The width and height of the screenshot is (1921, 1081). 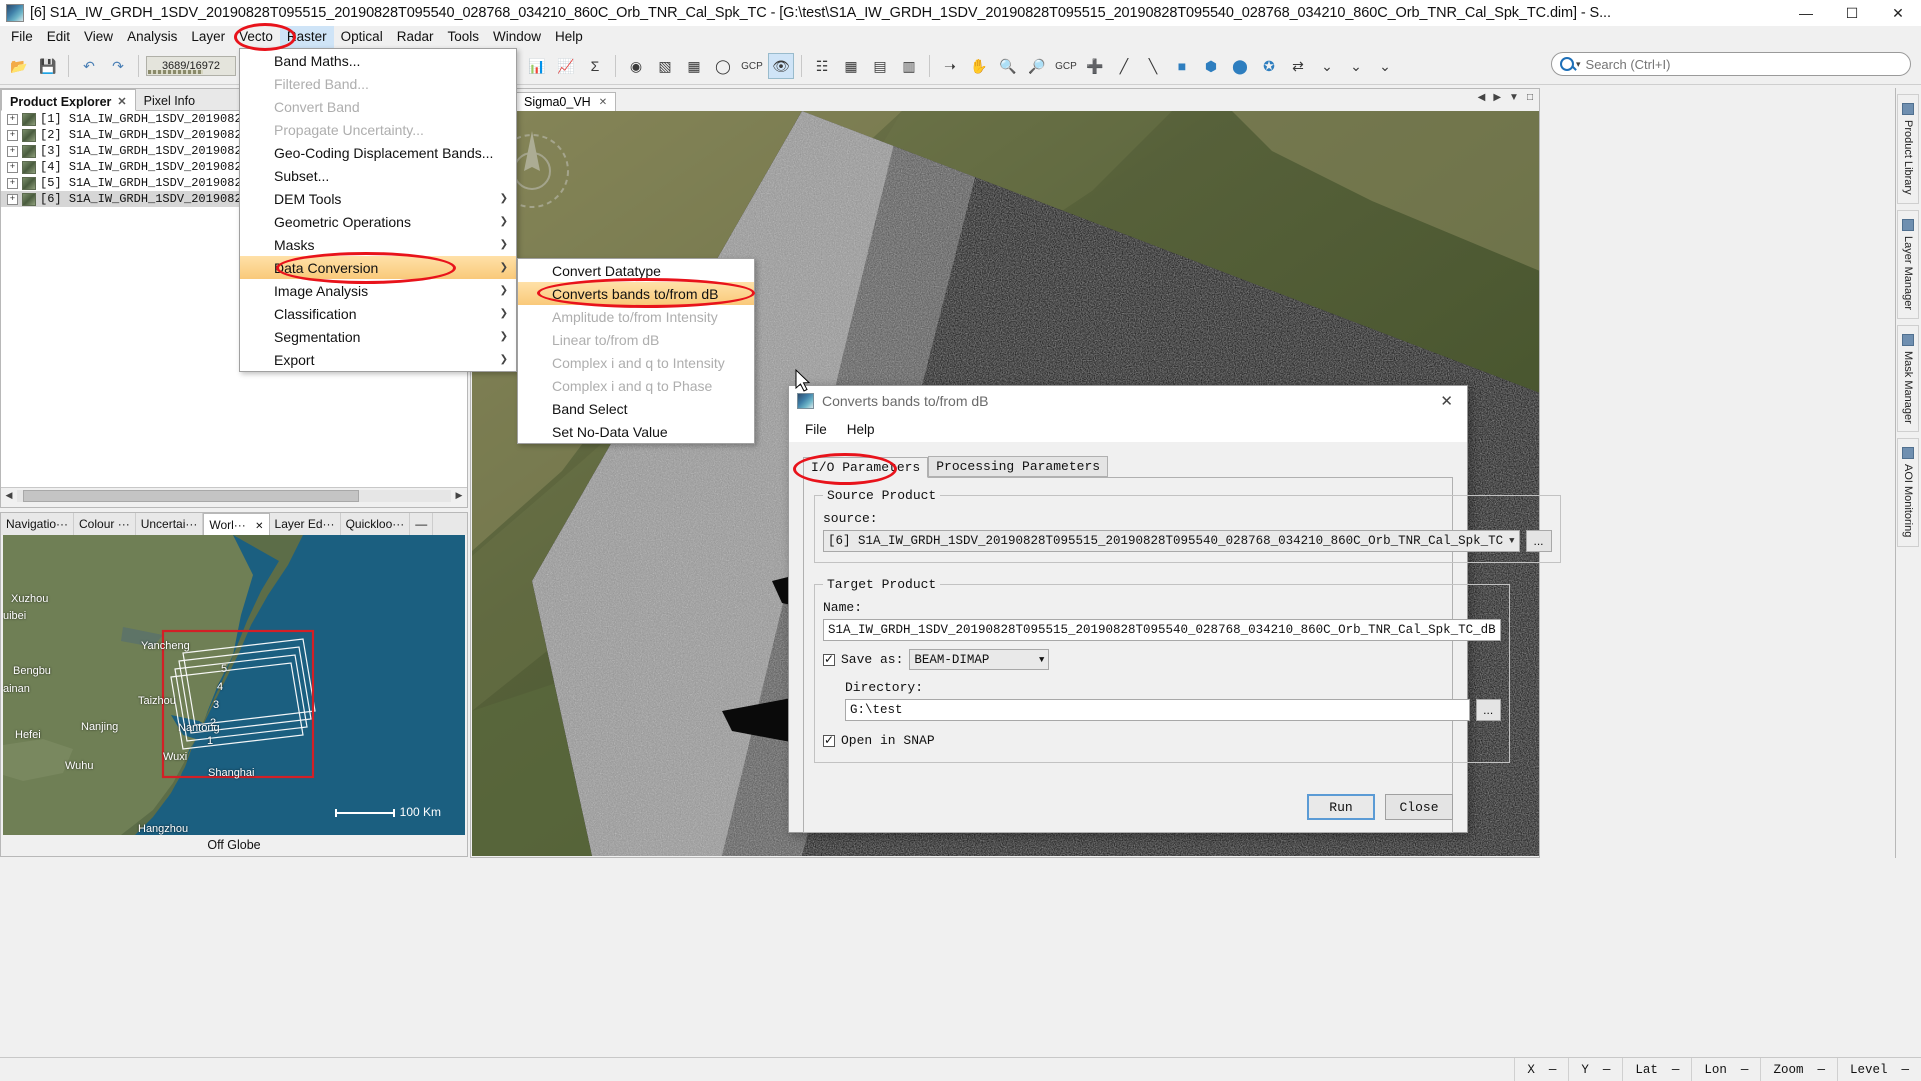 I want to click on magic-wand-icon: ✪, so click(x=1269, y=66).